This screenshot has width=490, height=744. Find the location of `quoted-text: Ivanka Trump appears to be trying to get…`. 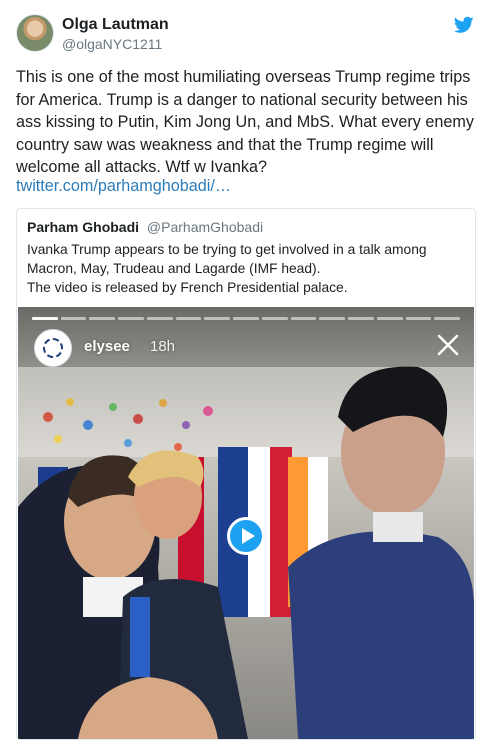

quoted-text: Ivanka Trump appears to be trying to get… is located at coordinates (247, 268).